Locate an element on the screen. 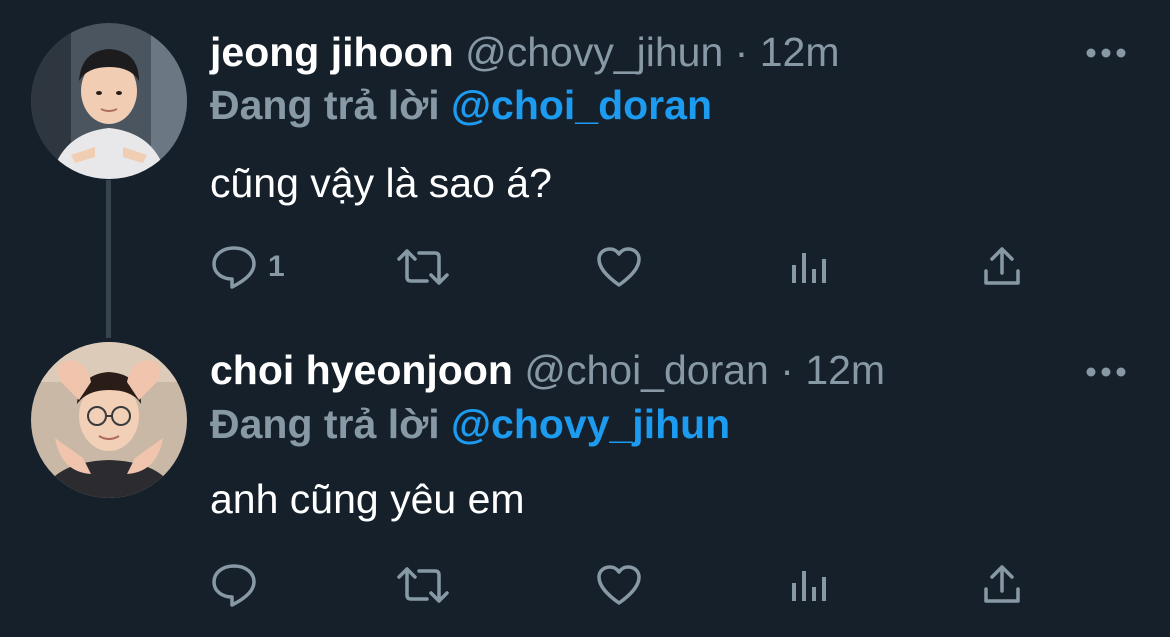 This screenshot has height=637, width=1170. tweet-actions: 1 is located at coordinates (625, 267).